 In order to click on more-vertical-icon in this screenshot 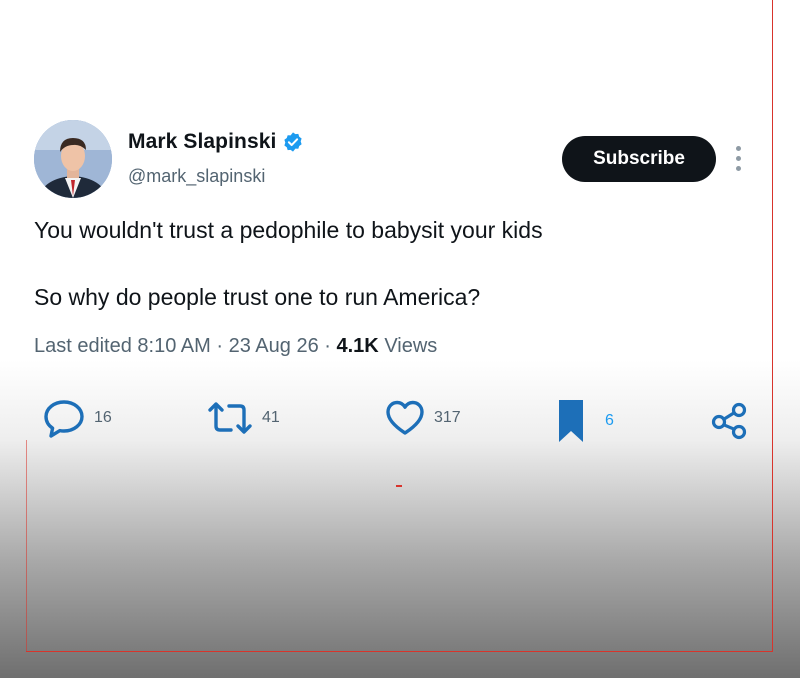, I will do `click(738, 160)`.